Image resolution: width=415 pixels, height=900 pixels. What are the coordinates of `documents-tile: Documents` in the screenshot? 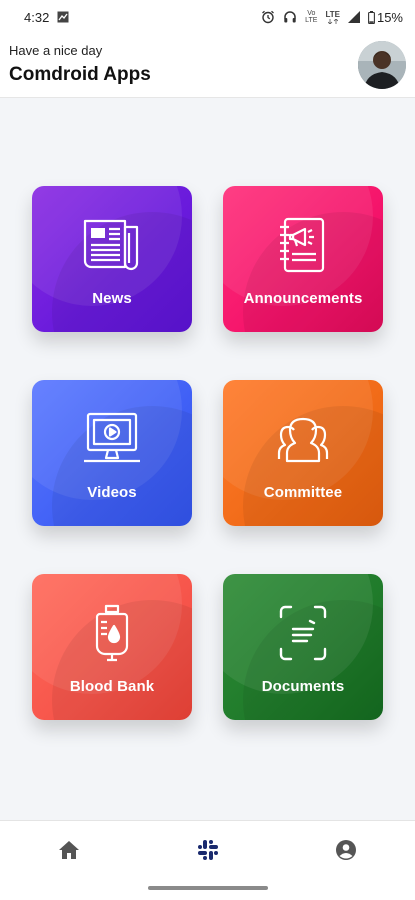 It's located at (303, 647).